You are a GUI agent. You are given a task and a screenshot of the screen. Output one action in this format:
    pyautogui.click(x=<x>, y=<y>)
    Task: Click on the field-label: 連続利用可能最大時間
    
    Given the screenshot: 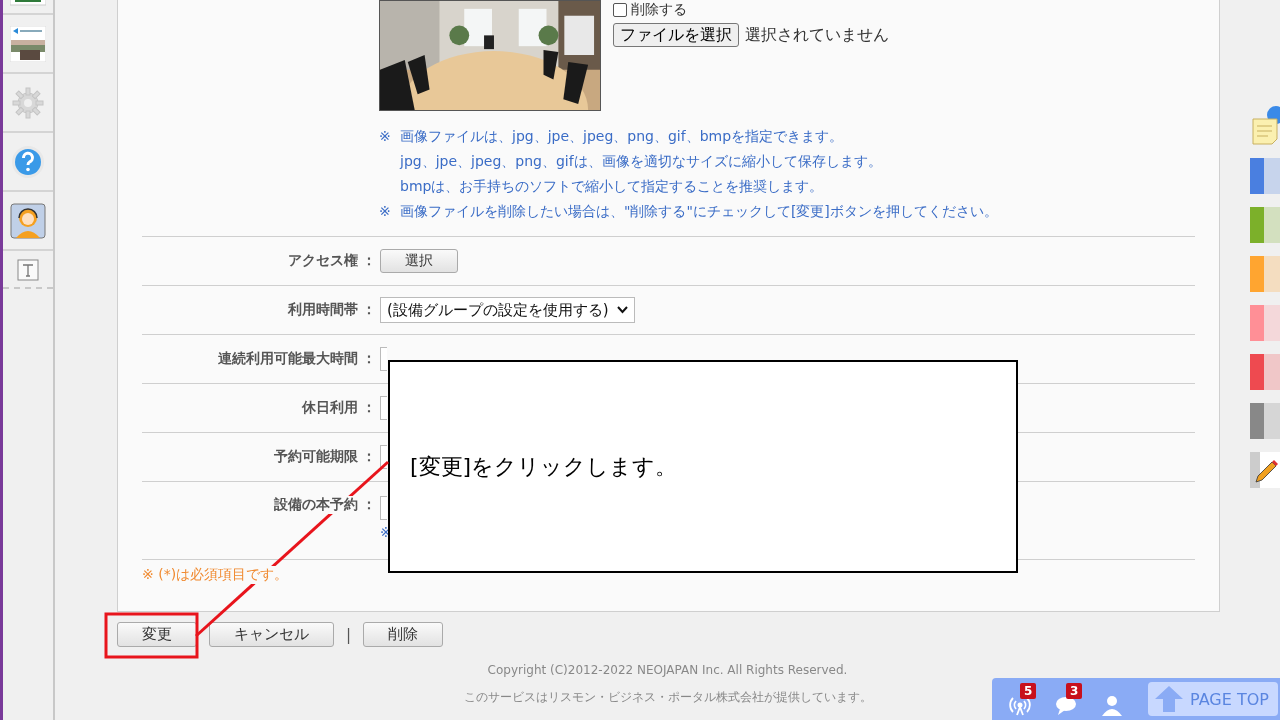 What is the action you would take?
    pyautogui.click(x=288, y=359)
    